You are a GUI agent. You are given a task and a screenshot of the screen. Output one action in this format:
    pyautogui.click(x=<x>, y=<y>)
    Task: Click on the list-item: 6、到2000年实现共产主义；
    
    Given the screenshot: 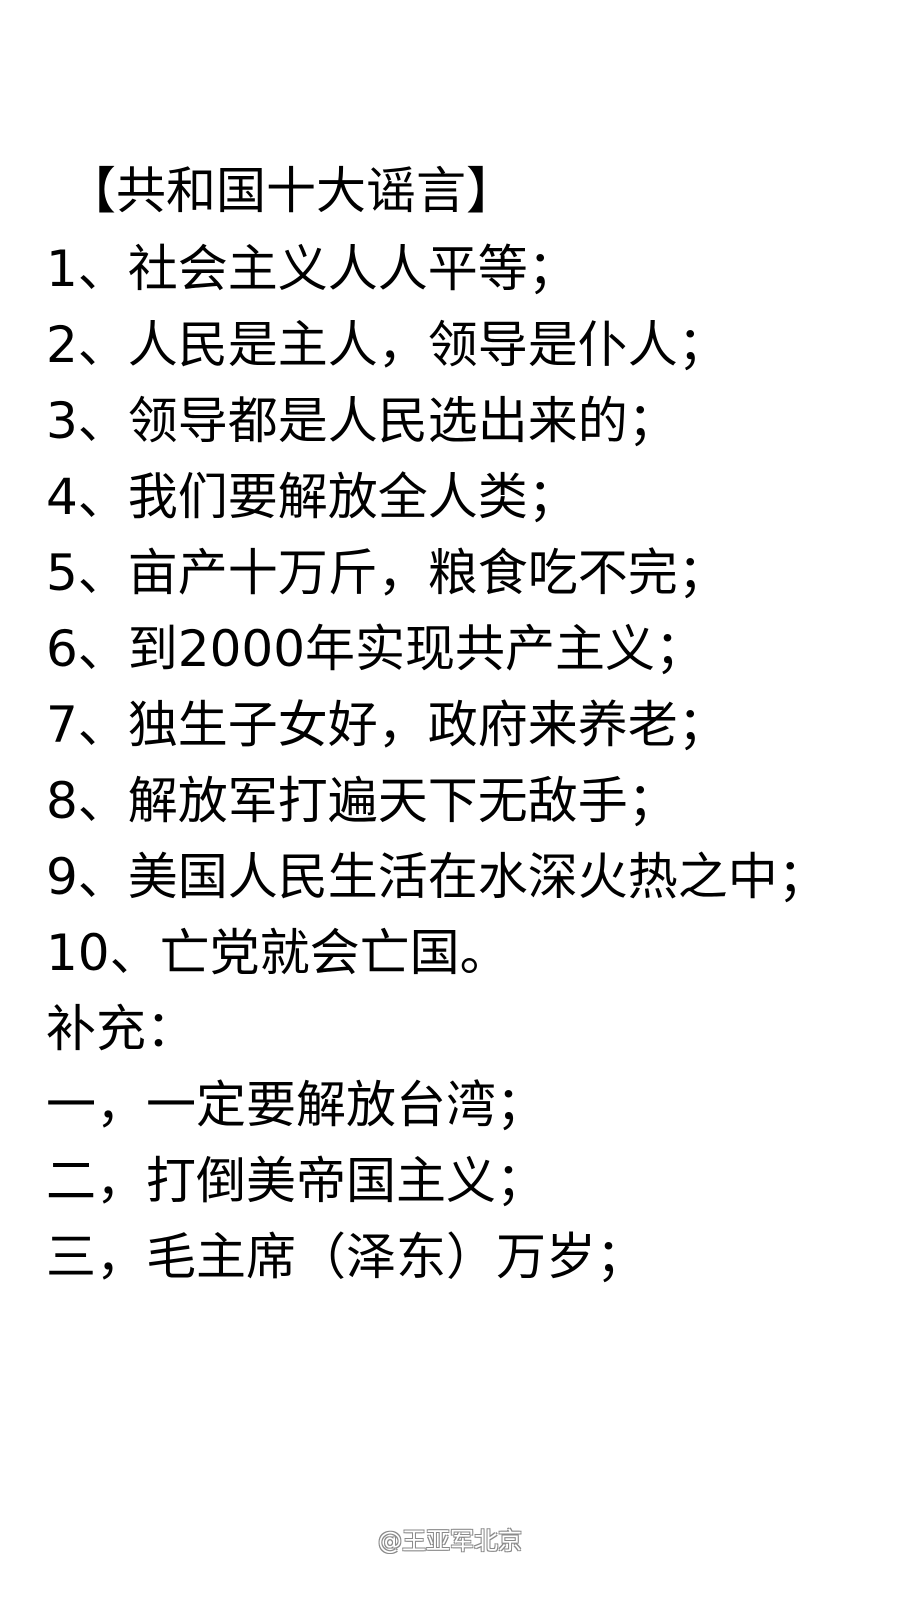 What is the action you would take?
    pyautogui.click(x=376, y=649)
    